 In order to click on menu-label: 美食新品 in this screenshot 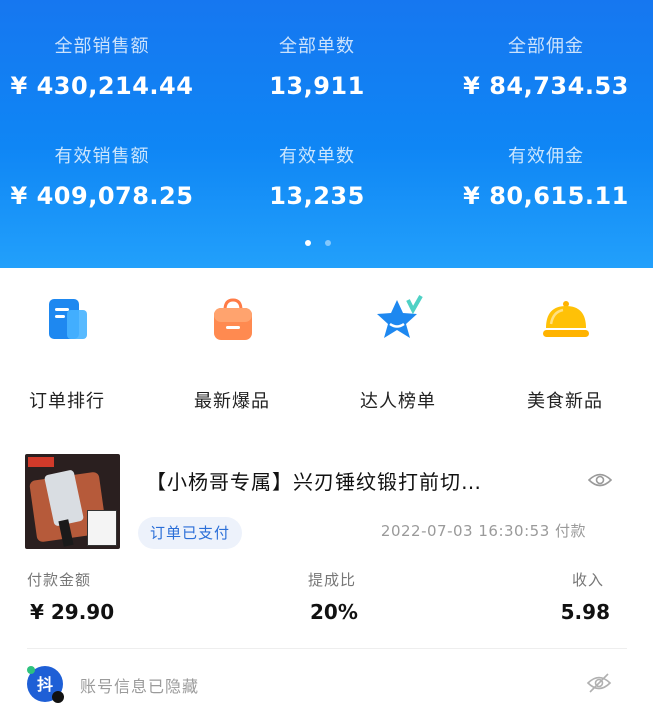, I will do `click(565, 401)`.